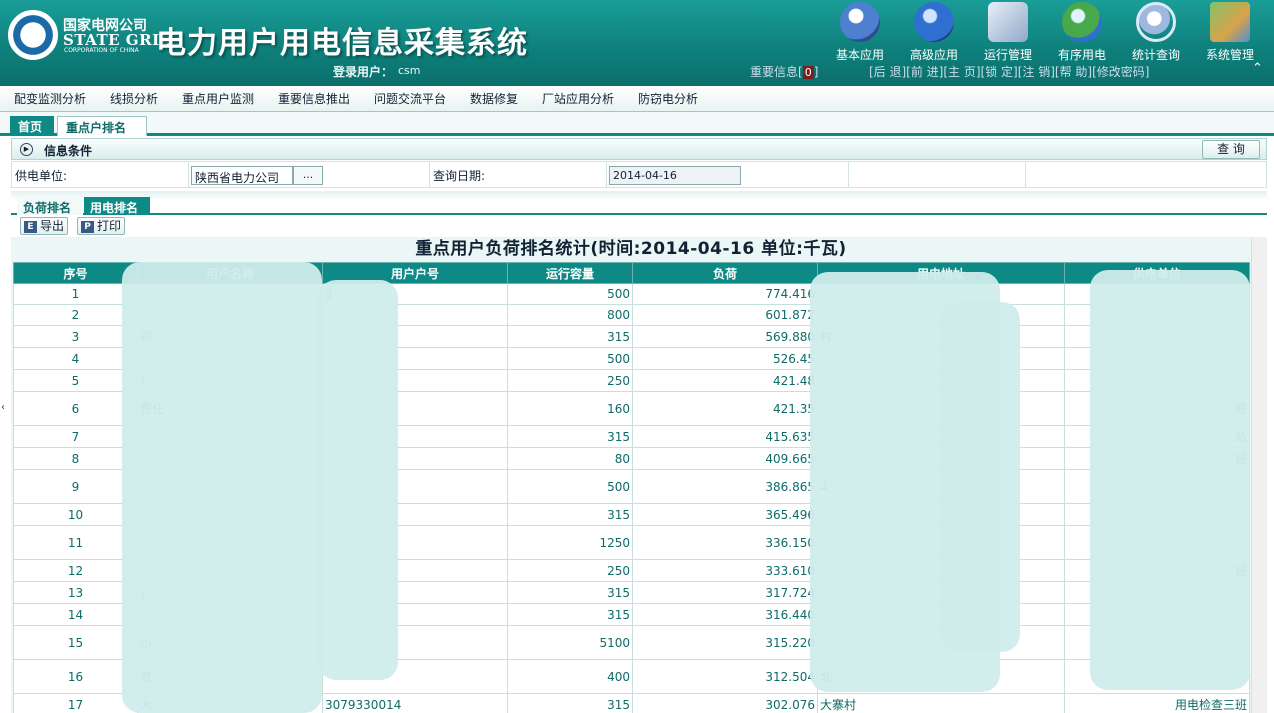 This screenshot has height=713, width=1274. Describe the element at coordinates (32, 126) in the screenshot. I see `tab-home: 首页` at that location.